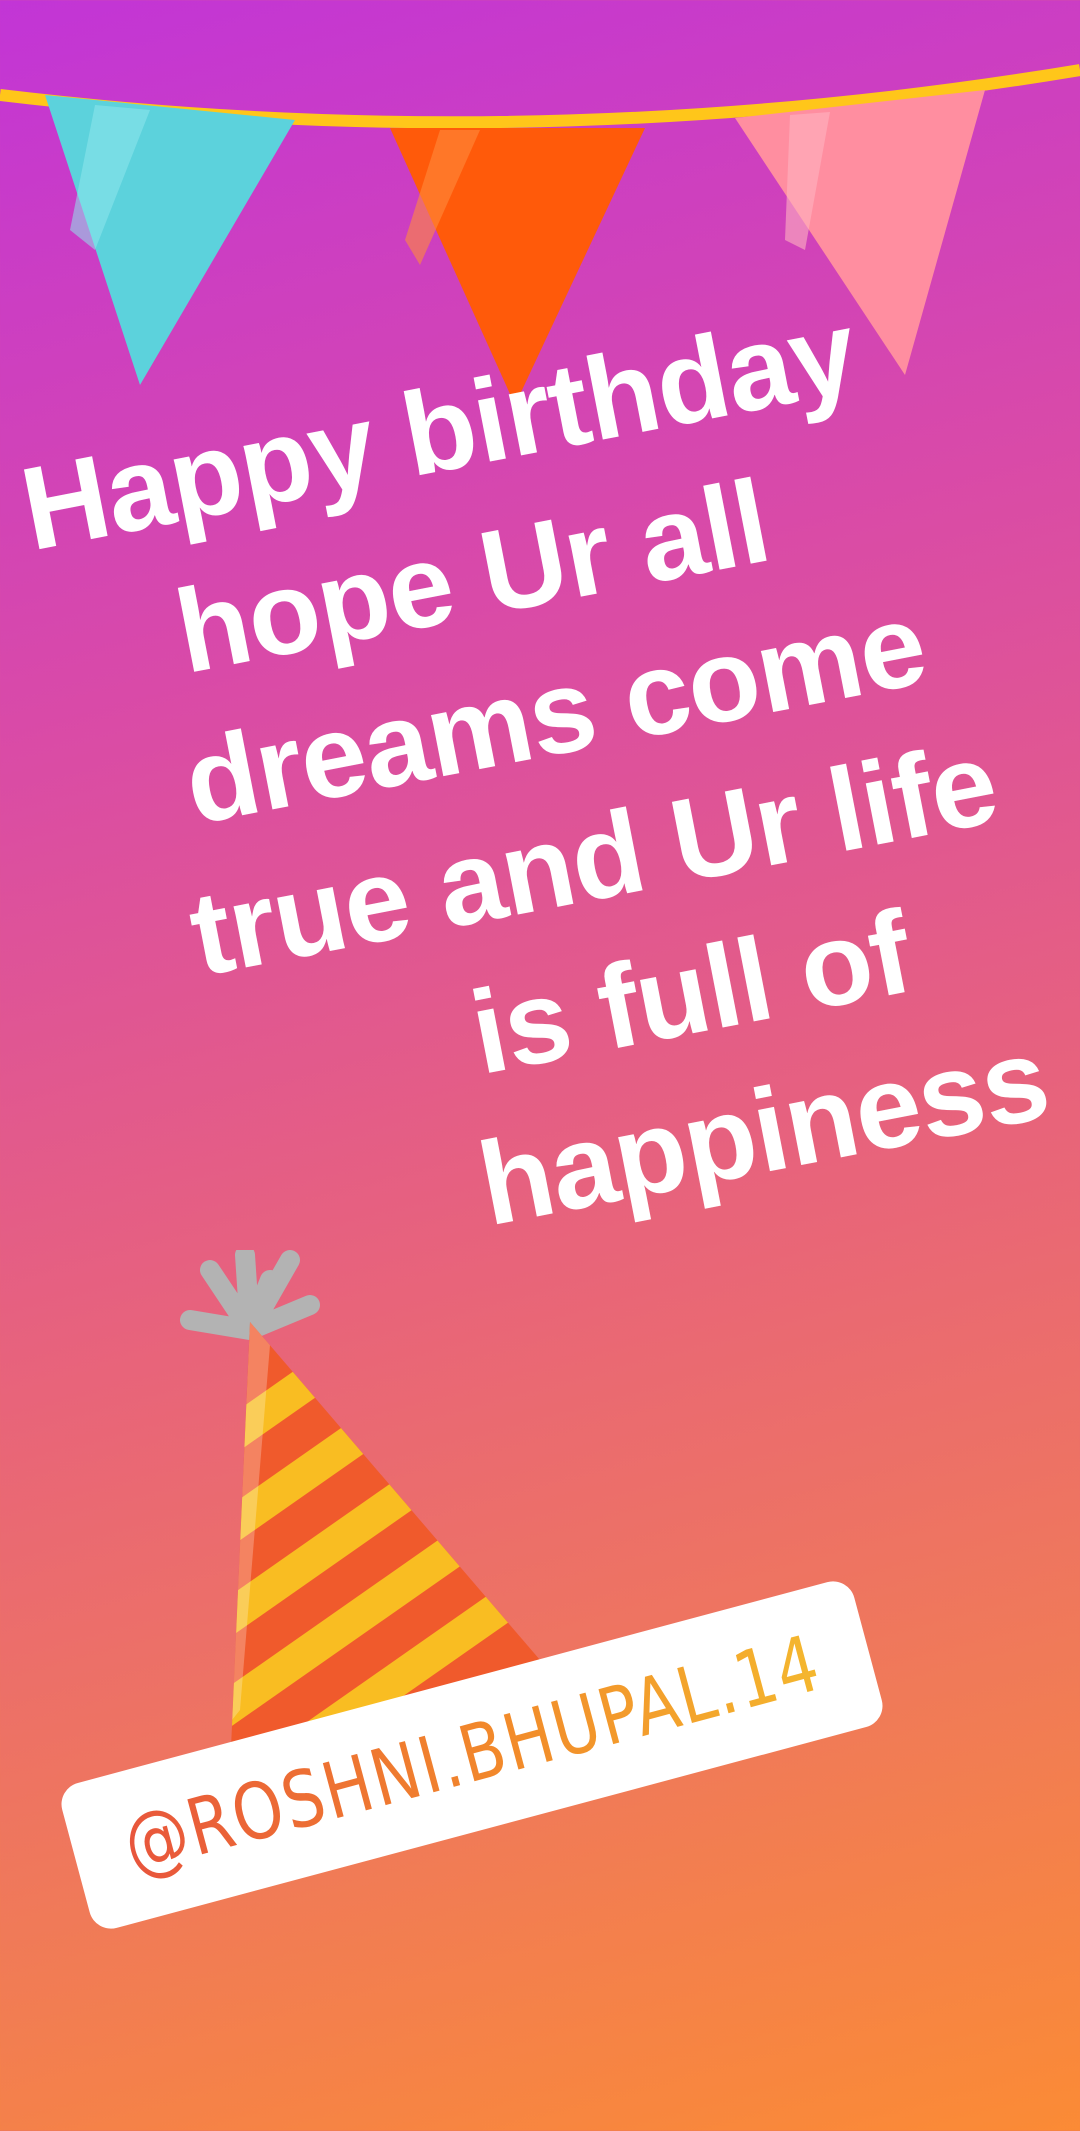 The height and width of the screenshot is (2131, 1080). Describe the element at coordinates (170, 240) in the screenshot. I see `bunting-flag-cyan` at that location.